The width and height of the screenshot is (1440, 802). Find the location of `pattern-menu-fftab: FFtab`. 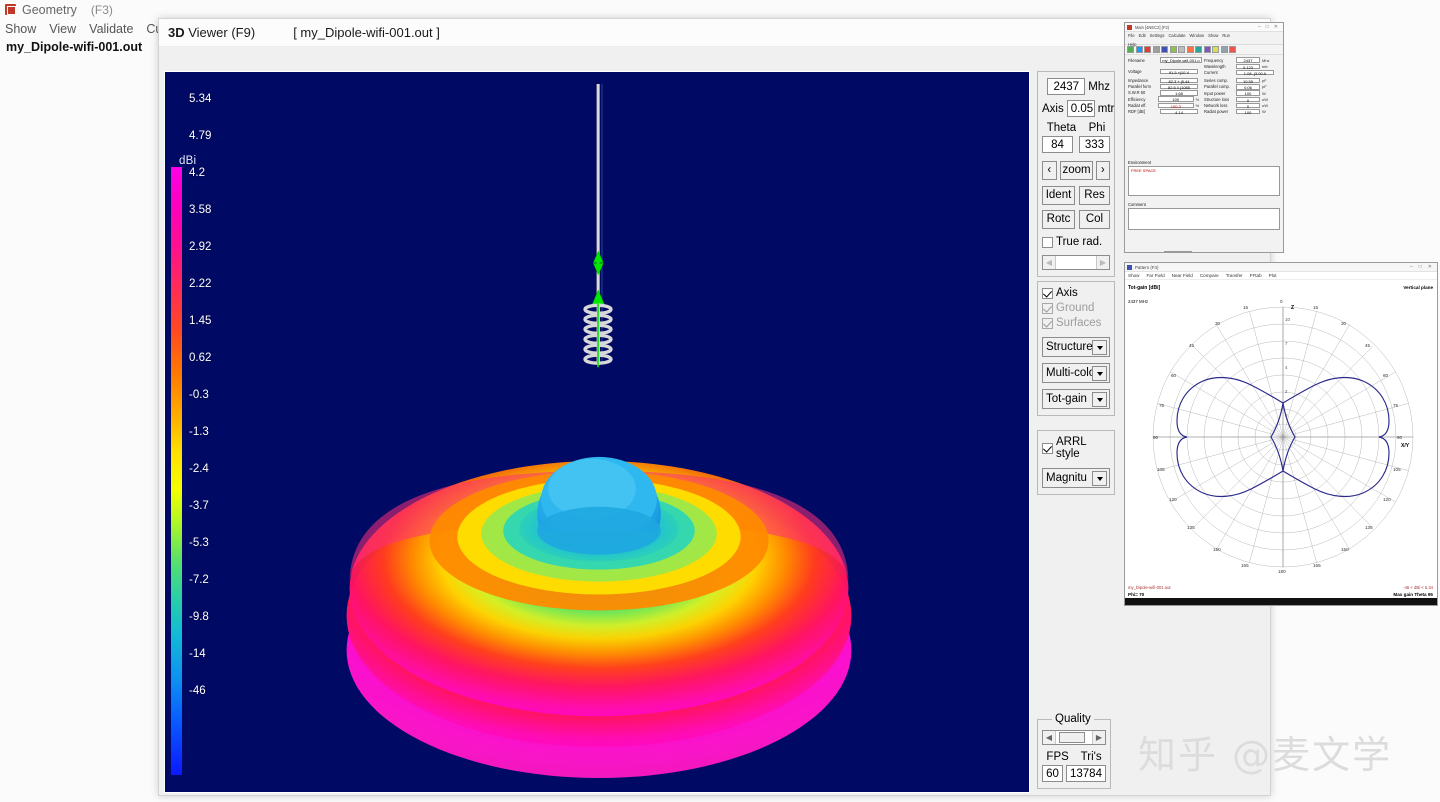

pattern-menu-fftab: FFtab is located at coordinates (1256, 275).